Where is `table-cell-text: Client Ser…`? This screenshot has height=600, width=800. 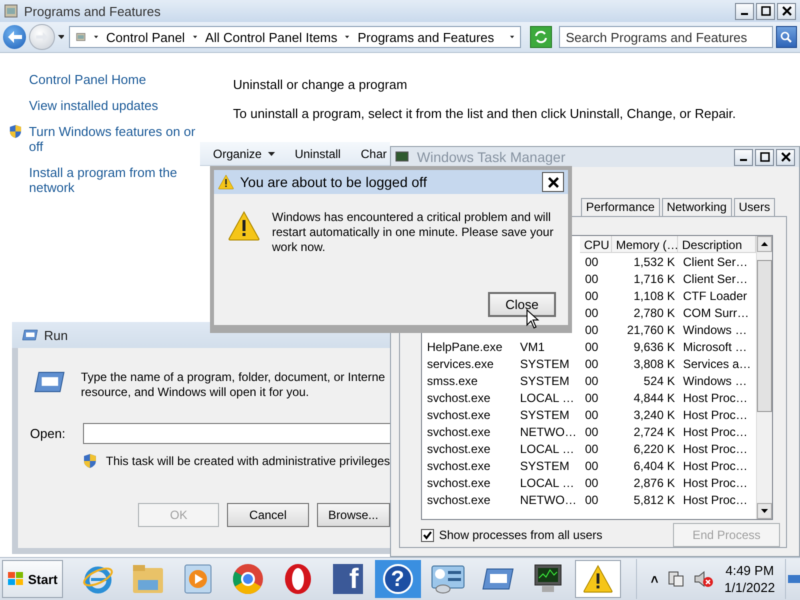 table-cell-text: Client Ser… is located at coordinates (715, 262).